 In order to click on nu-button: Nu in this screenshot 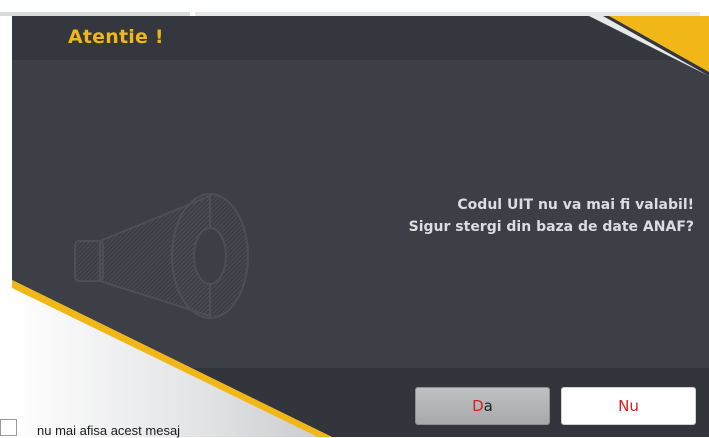, I will do `click(628, 406)`.